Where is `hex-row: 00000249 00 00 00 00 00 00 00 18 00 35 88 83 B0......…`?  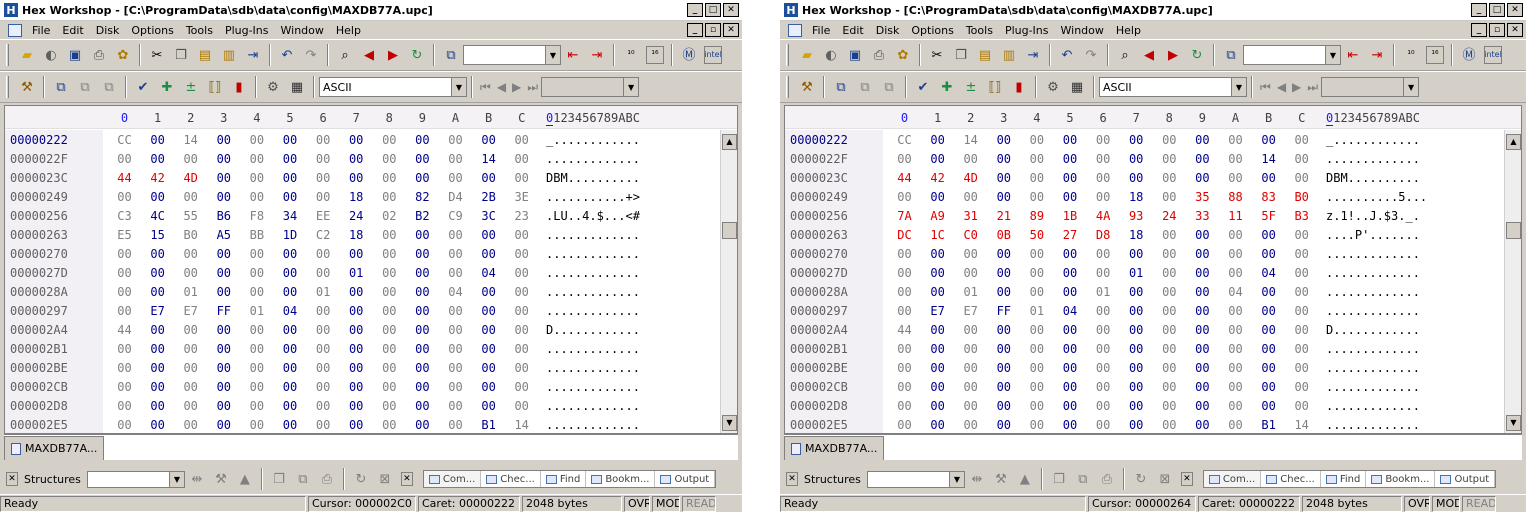 hex-row: 00000249 00 00 00 00 00 00 00 18 00 35 88 83 B0......… is located at coordinates (1153, 197).